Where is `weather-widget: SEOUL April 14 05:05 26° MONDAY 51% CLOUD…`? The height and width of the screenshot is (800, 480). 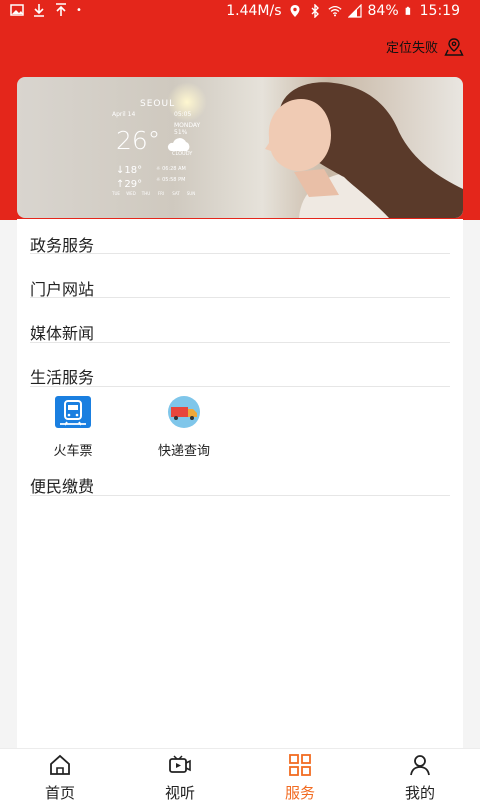 weather-widget: SEOUL April 14 05:05 26° MONDAY 51% CLOUD… is located at coordinates (155, 153).